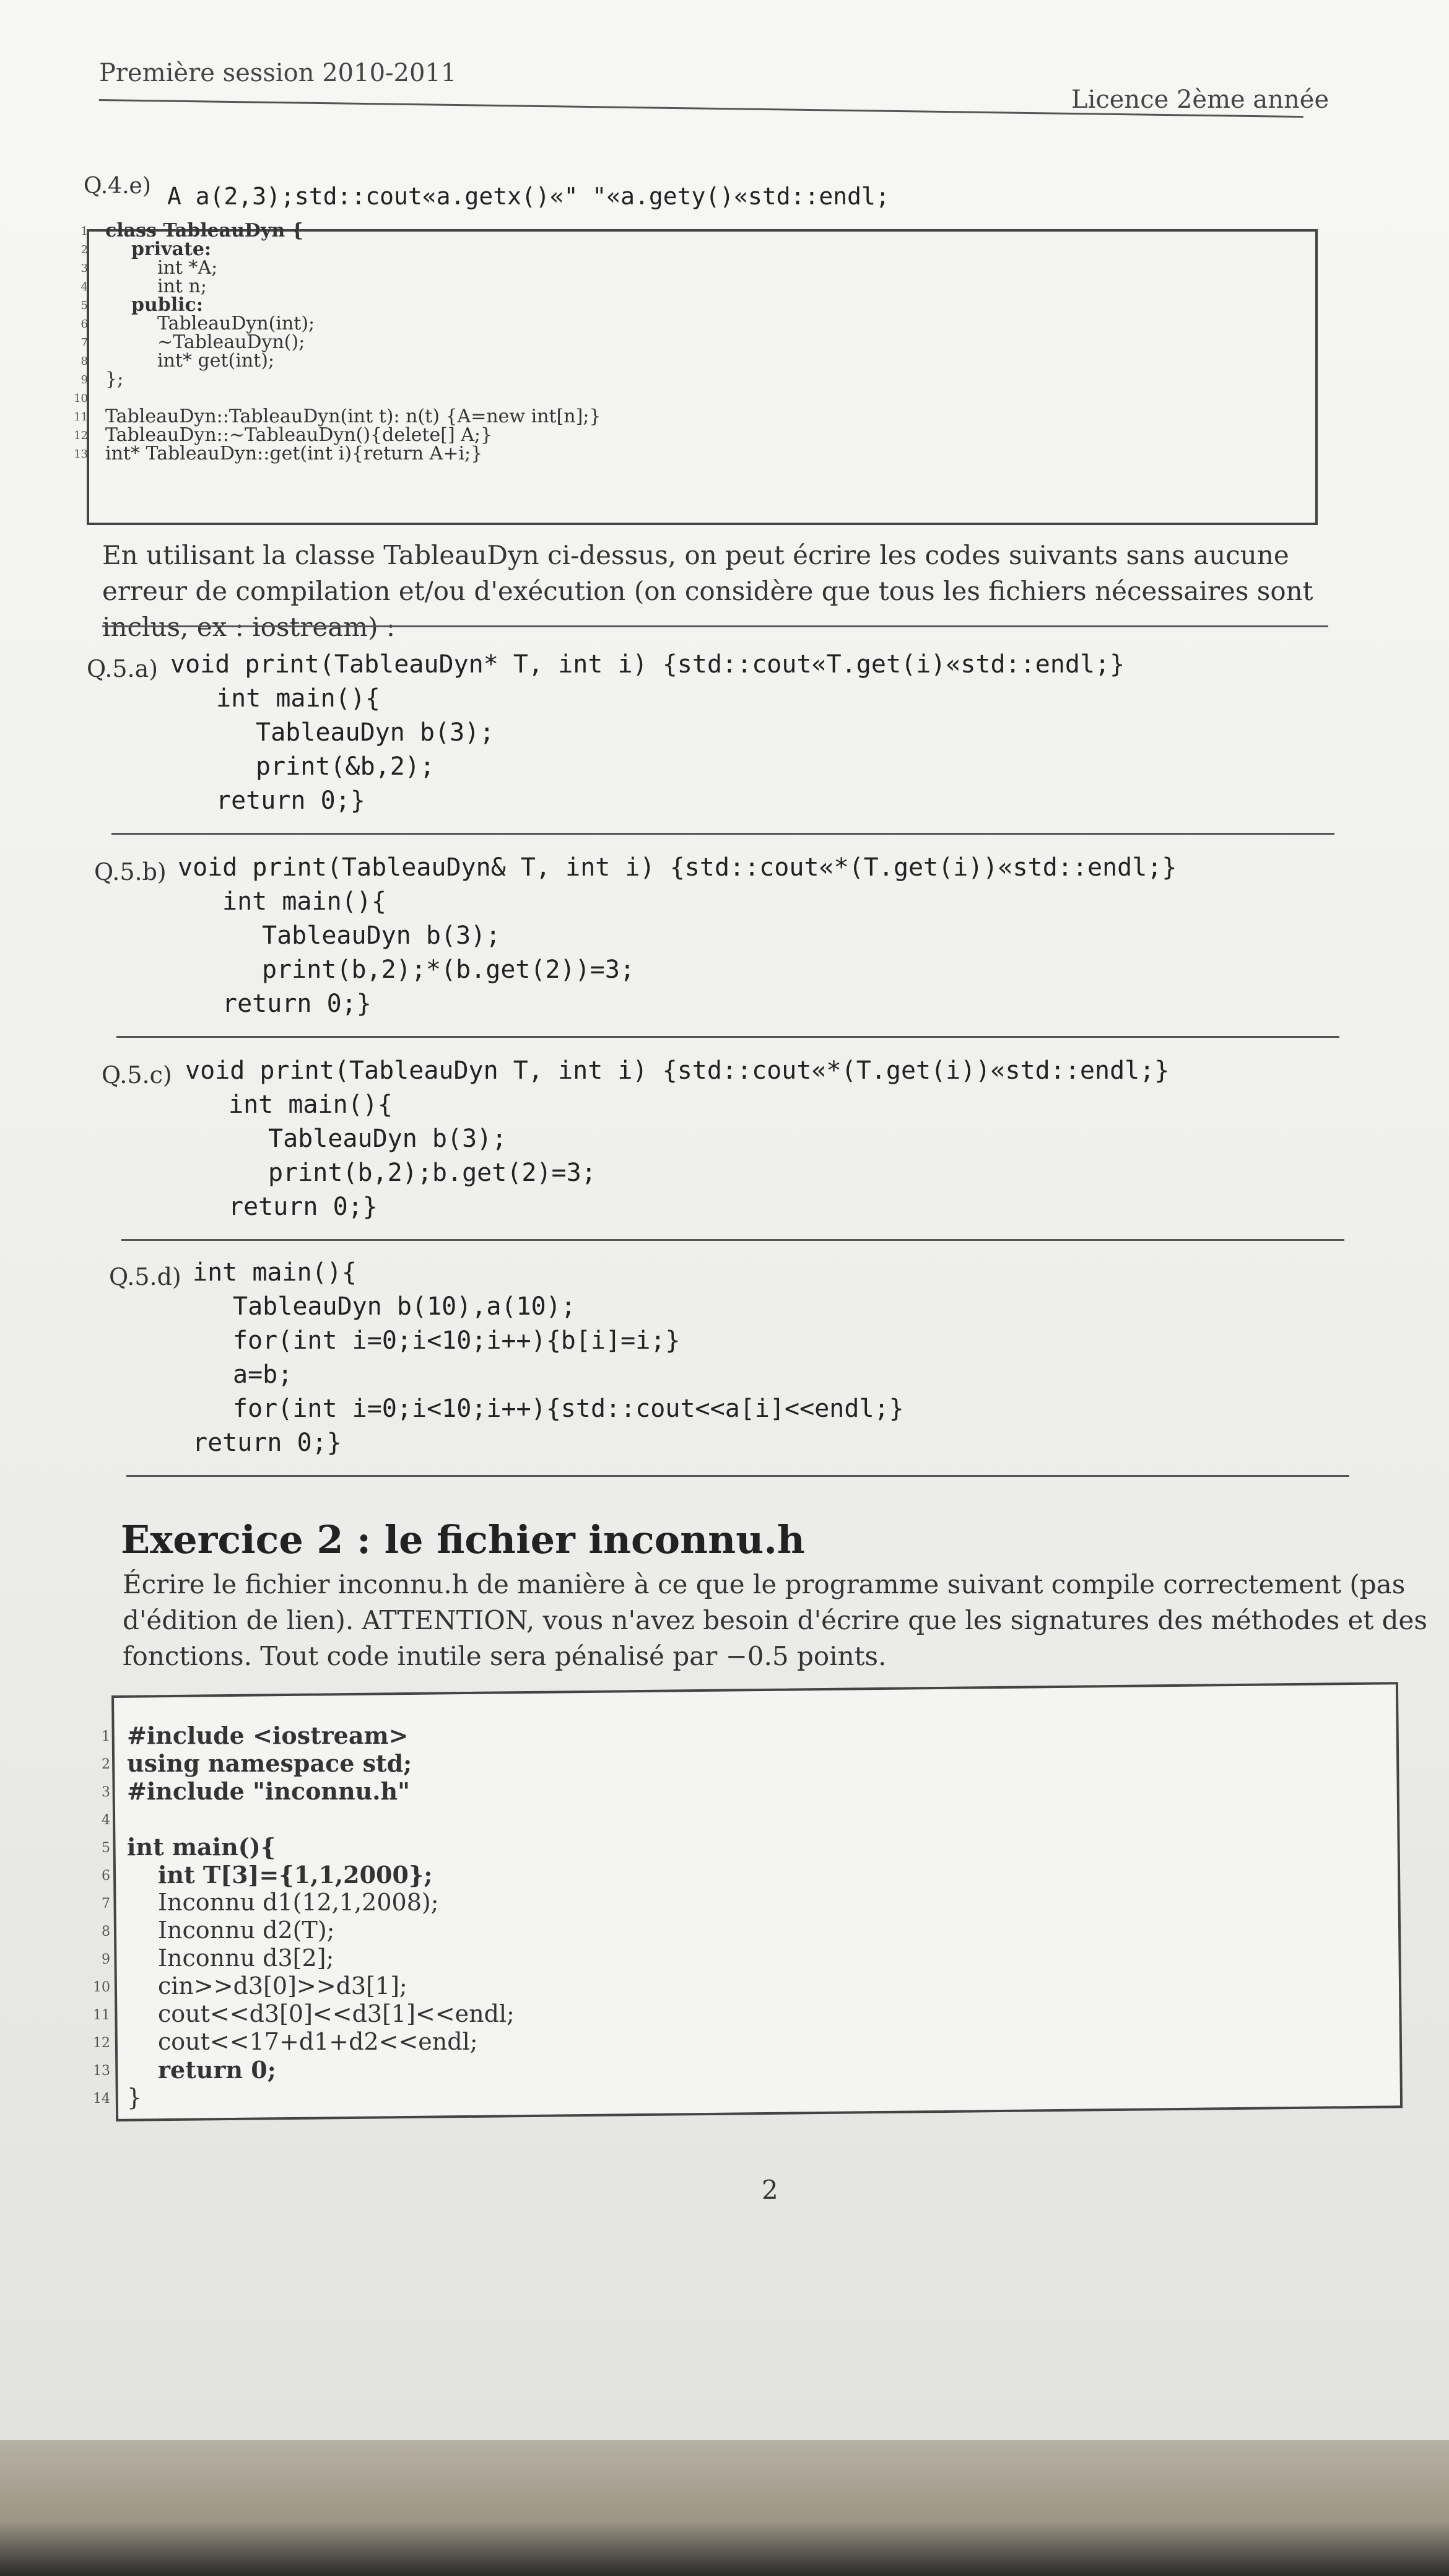  What do you see at coordinates (134, 2097) in the screenshot?
I see `code-line: }` at bounding box center [134, 2097].